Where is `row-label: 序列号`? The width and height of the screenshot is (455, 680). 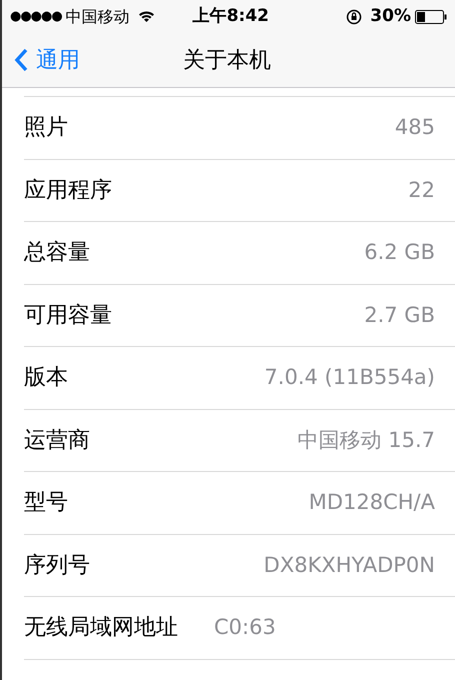 row-label: 序列号 is located at coordinates (57, 566).